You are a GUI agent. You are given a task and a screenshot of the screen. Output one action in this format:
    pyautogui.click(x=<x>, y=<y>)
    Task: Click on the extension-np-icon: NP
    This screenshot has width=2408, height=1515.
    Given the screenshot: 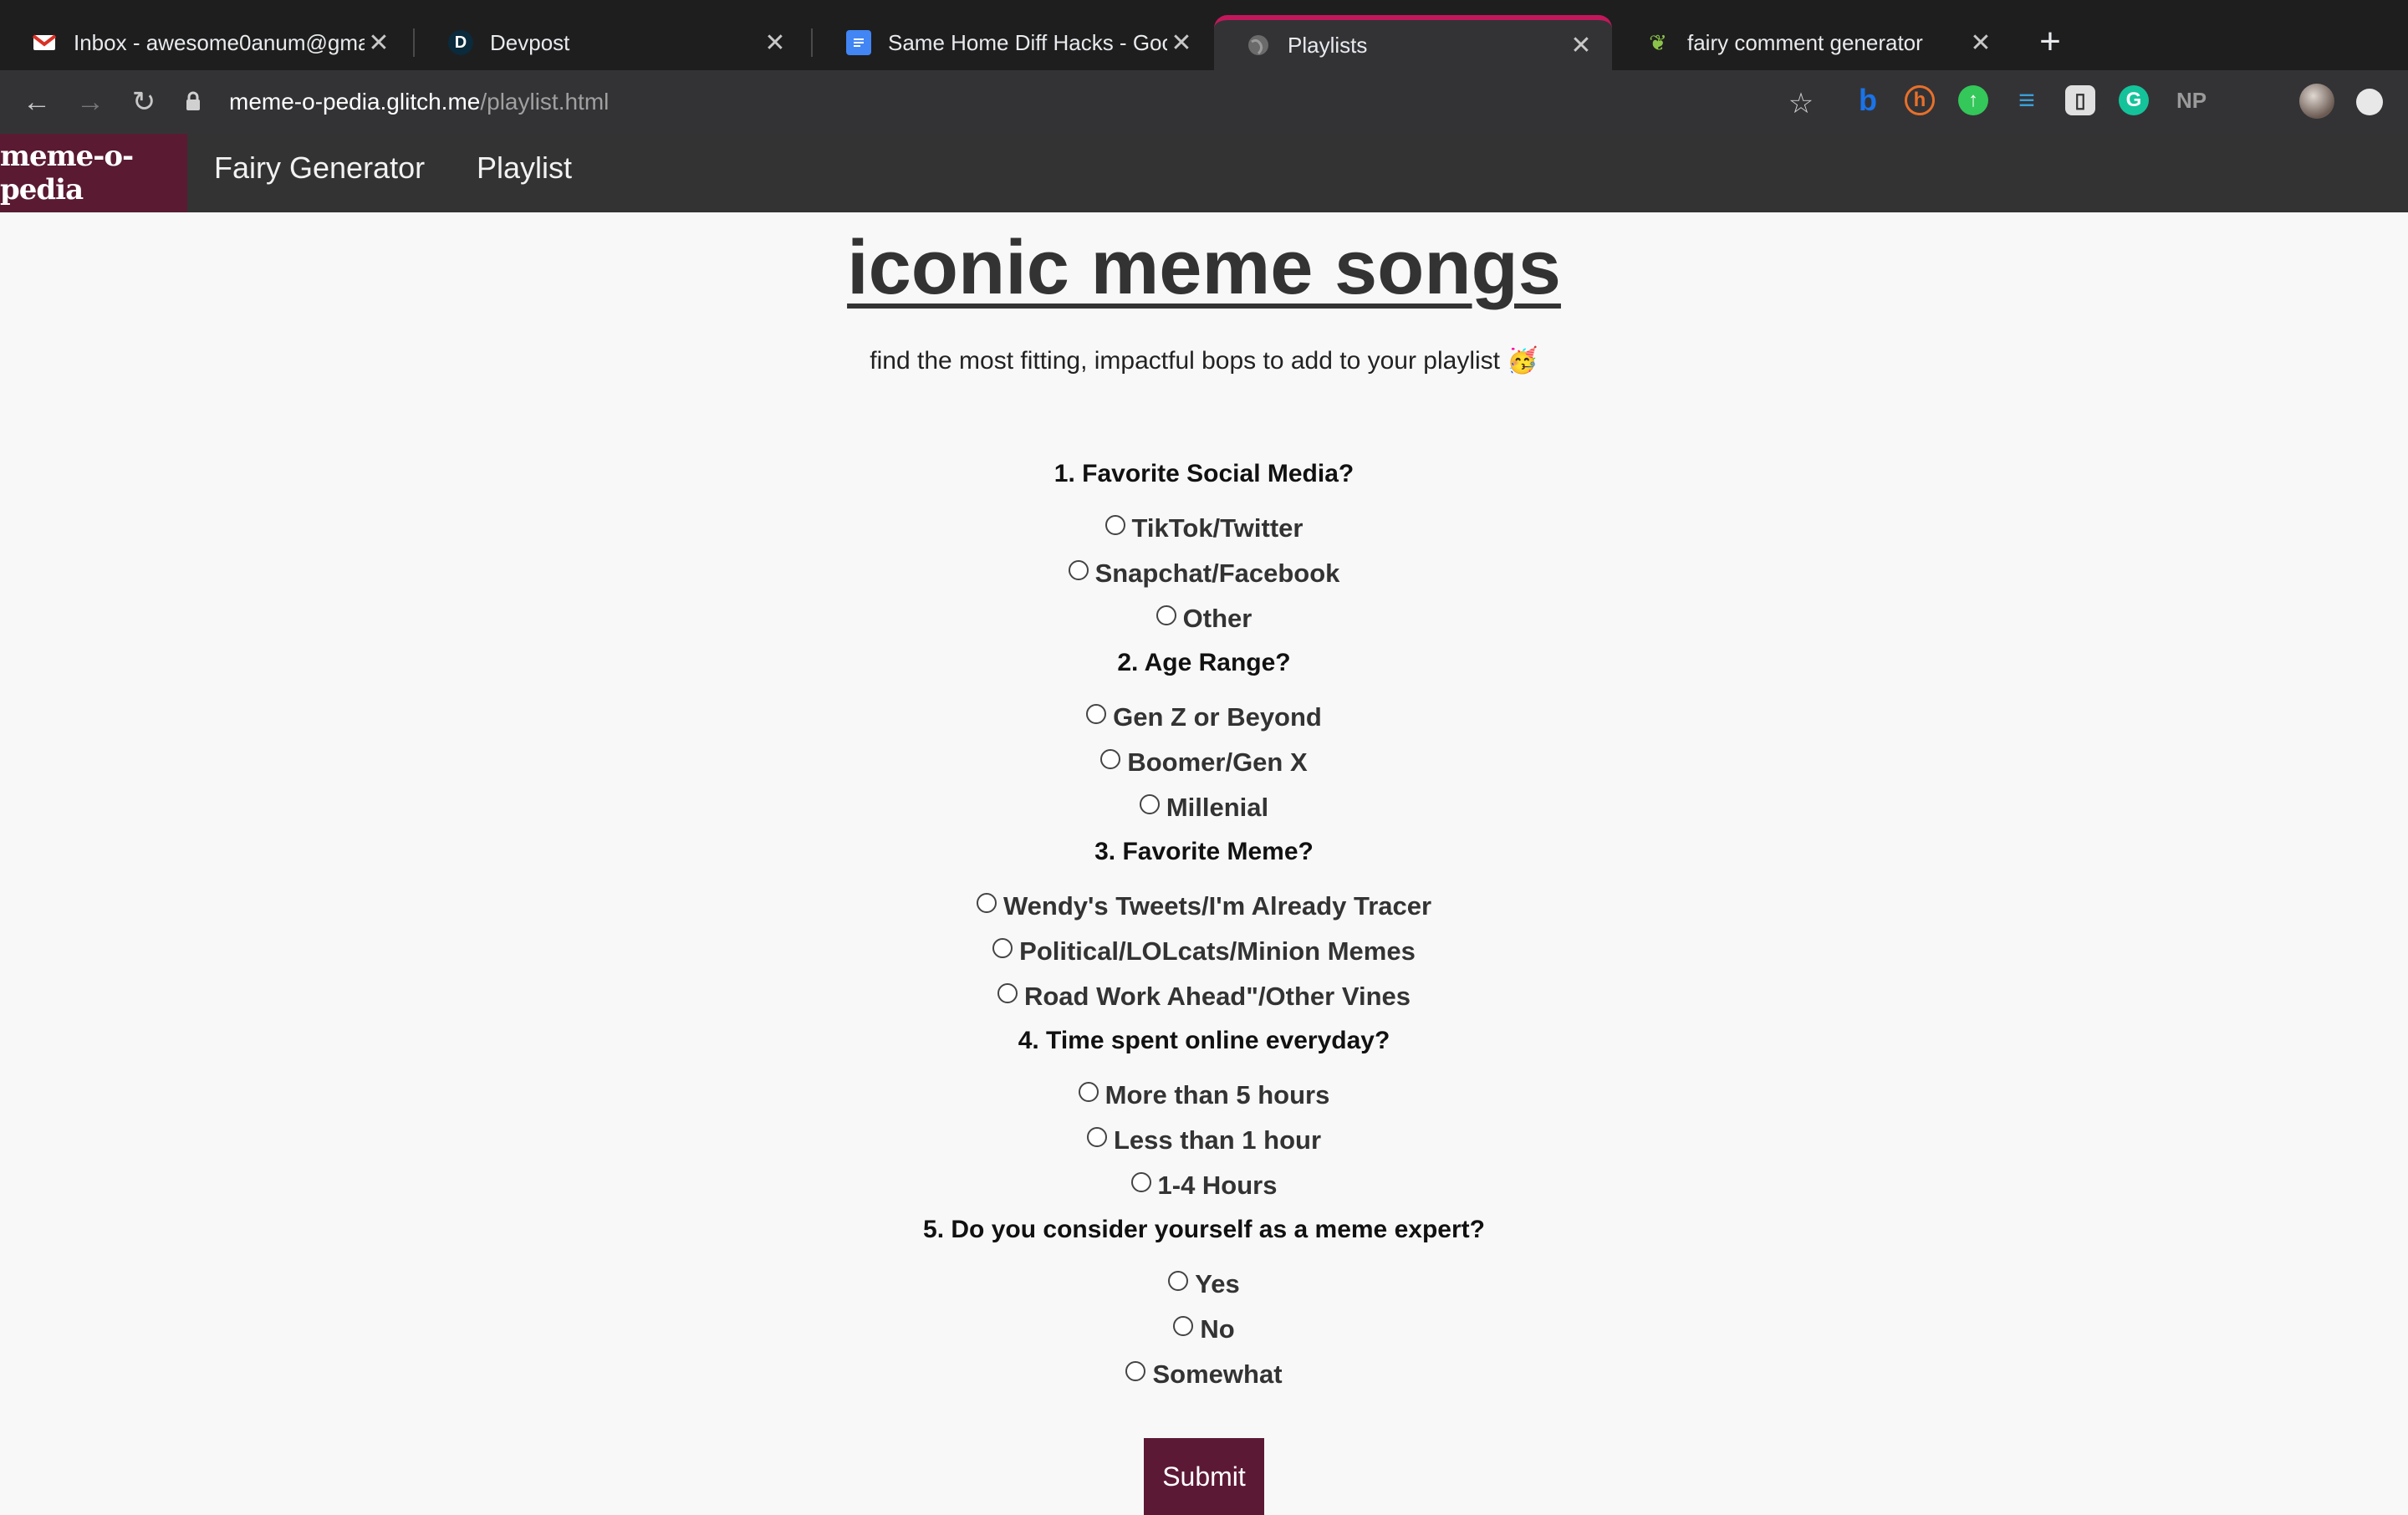 What is the action you would take?
    pyautogui.click(x=2192, y=100)
    